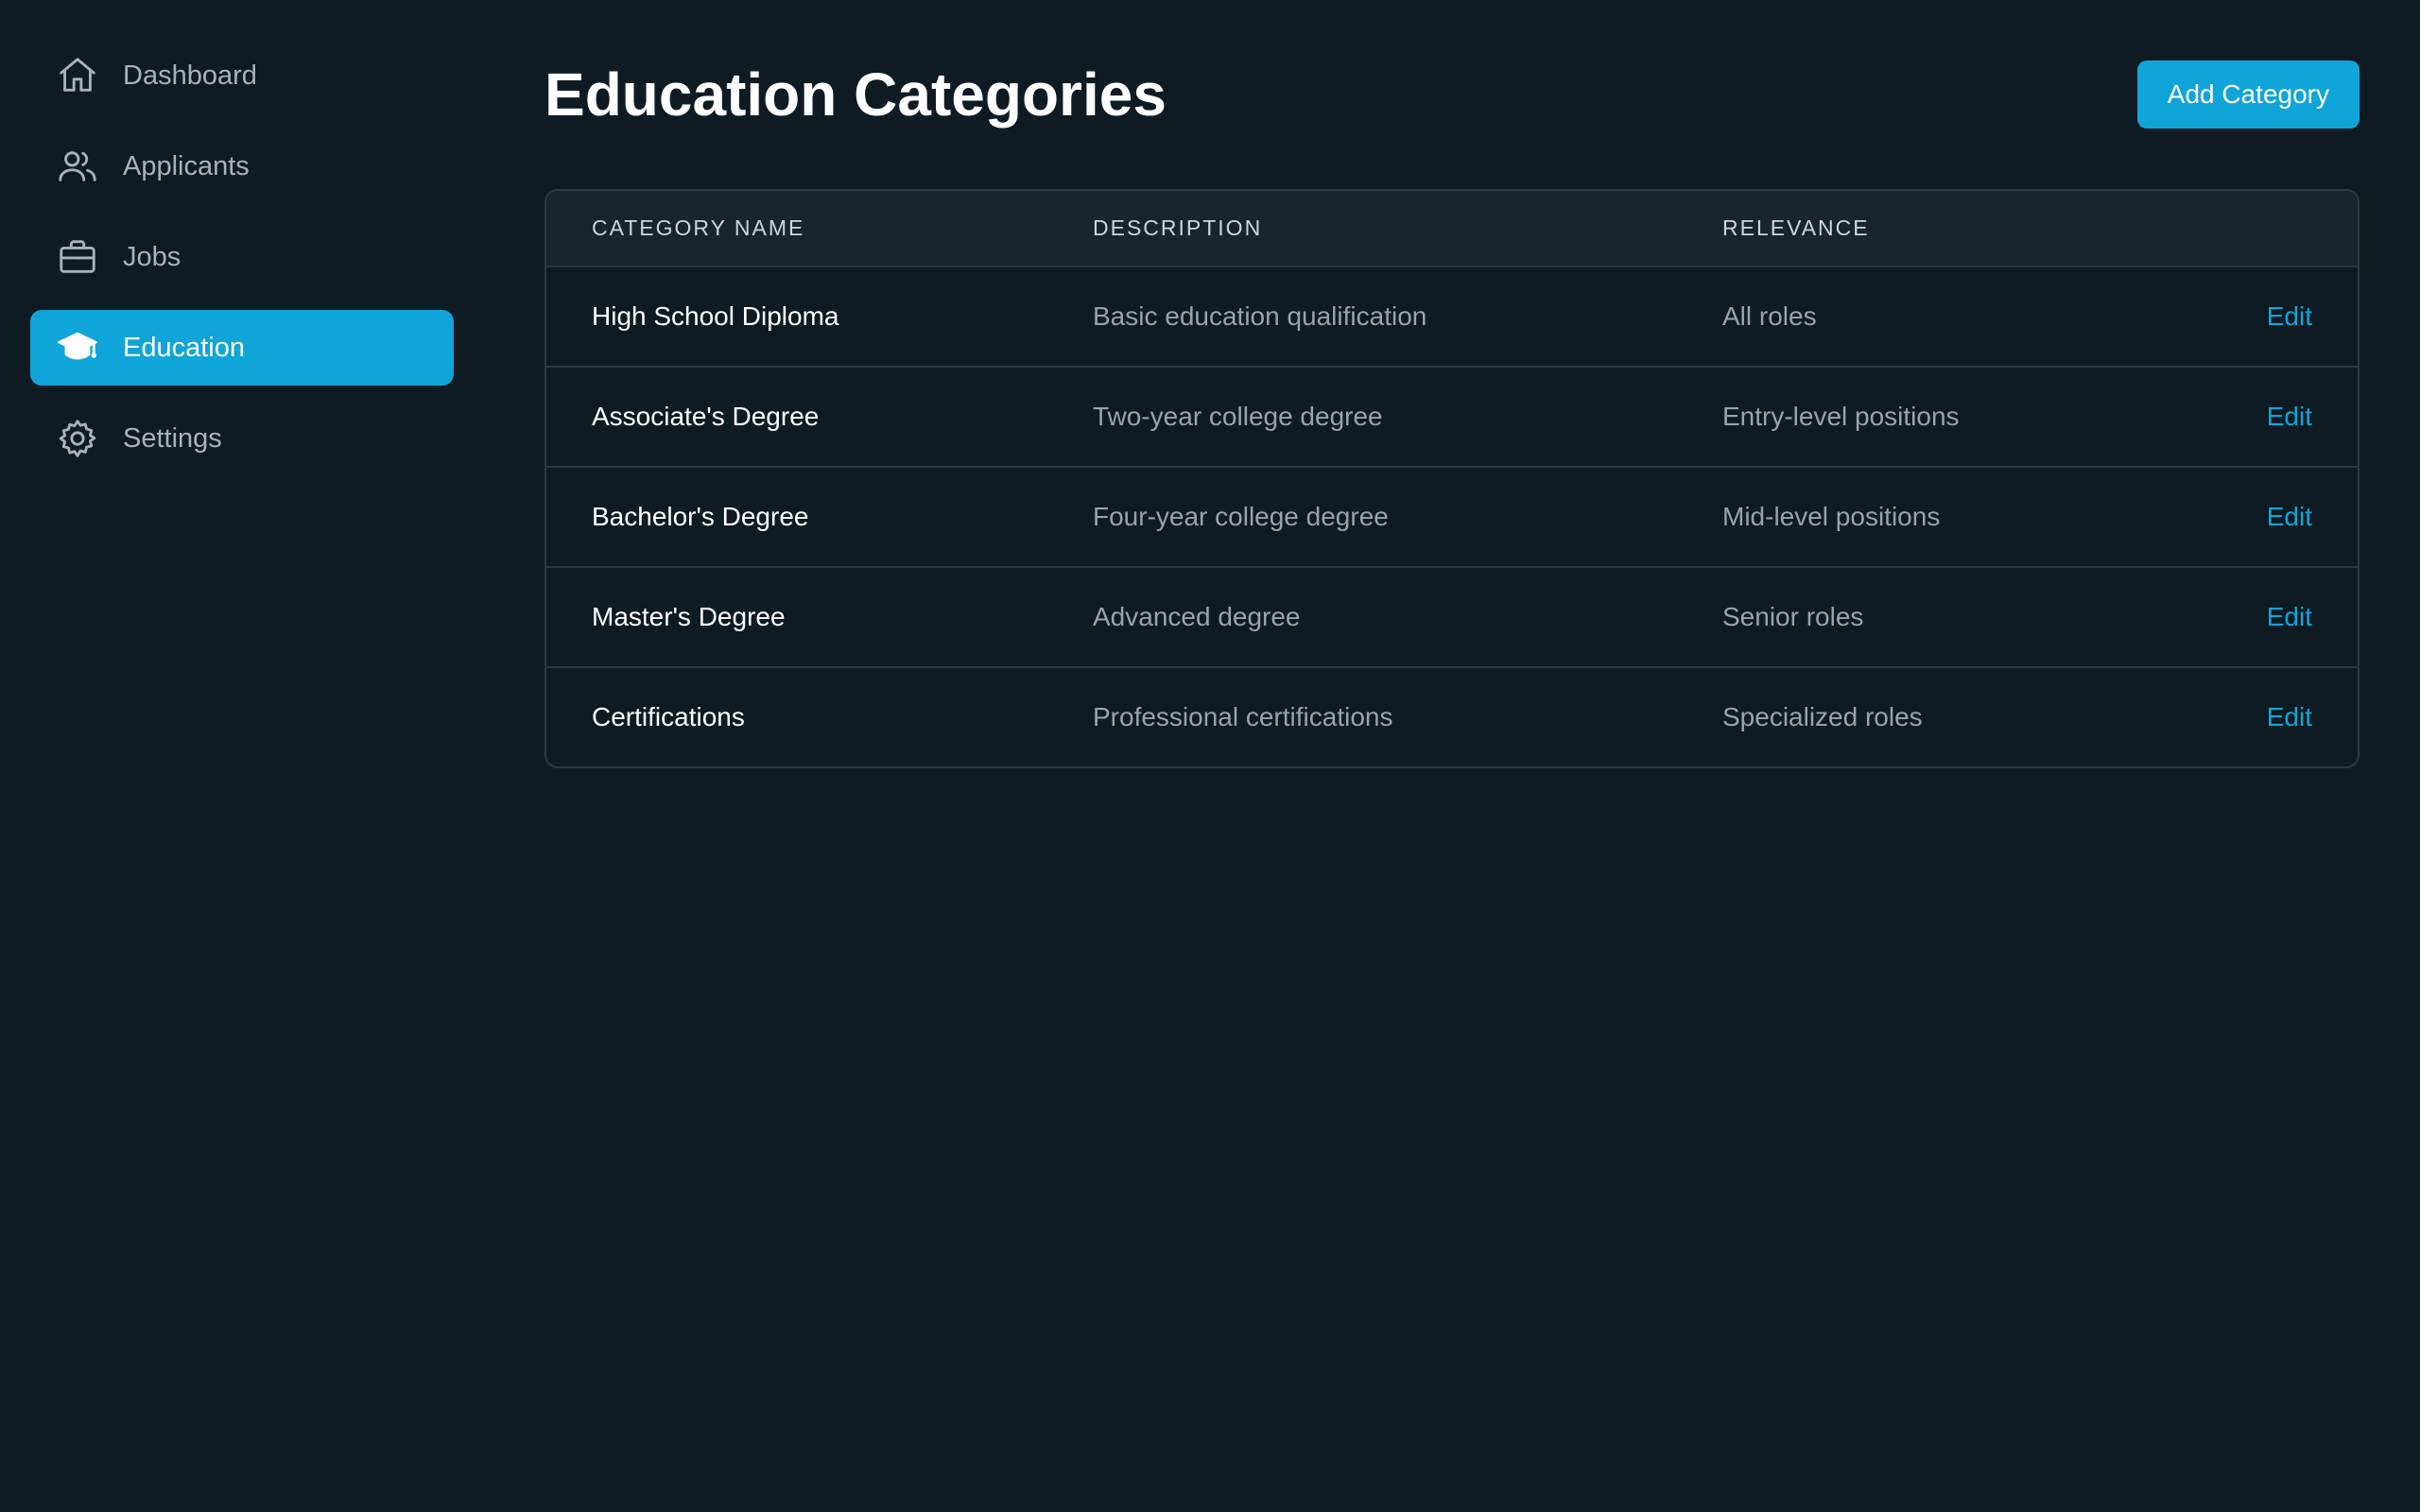 The image size is (2420, 1512). I want to click on sidebar-item-label: Jobs, so click(153, 256).